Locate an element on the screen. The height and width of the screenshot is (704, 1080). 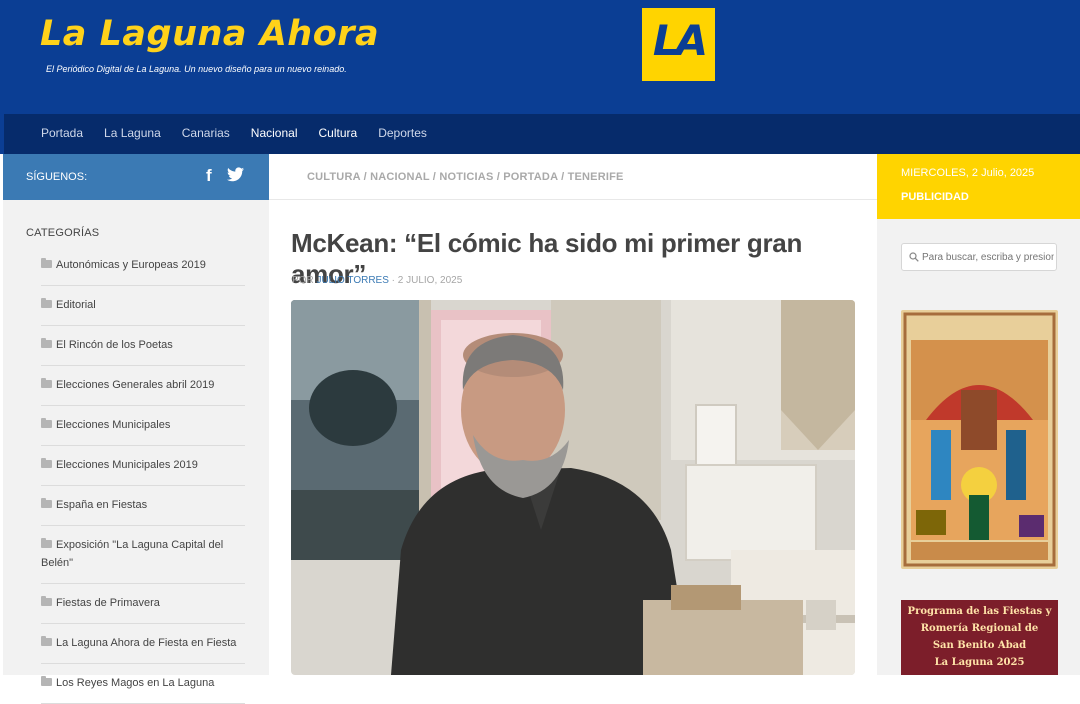
byline-by: POR is located at coordinates (303, 280).